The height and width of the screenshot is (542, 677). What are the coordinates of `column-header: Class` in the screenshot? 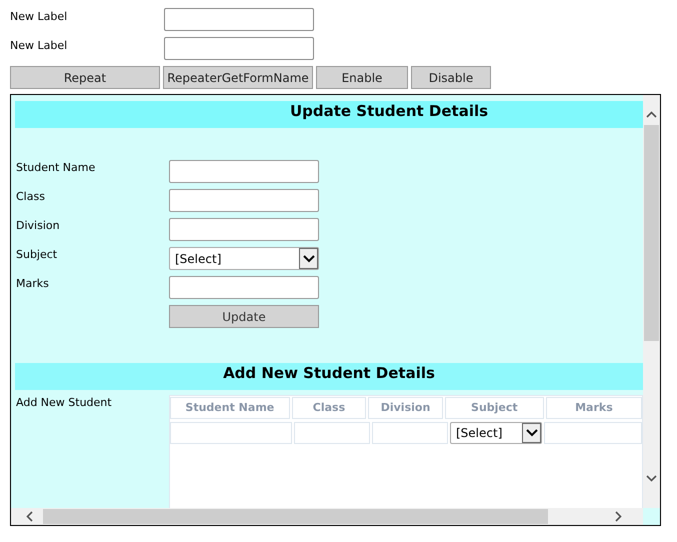 It's located at (329, 408).